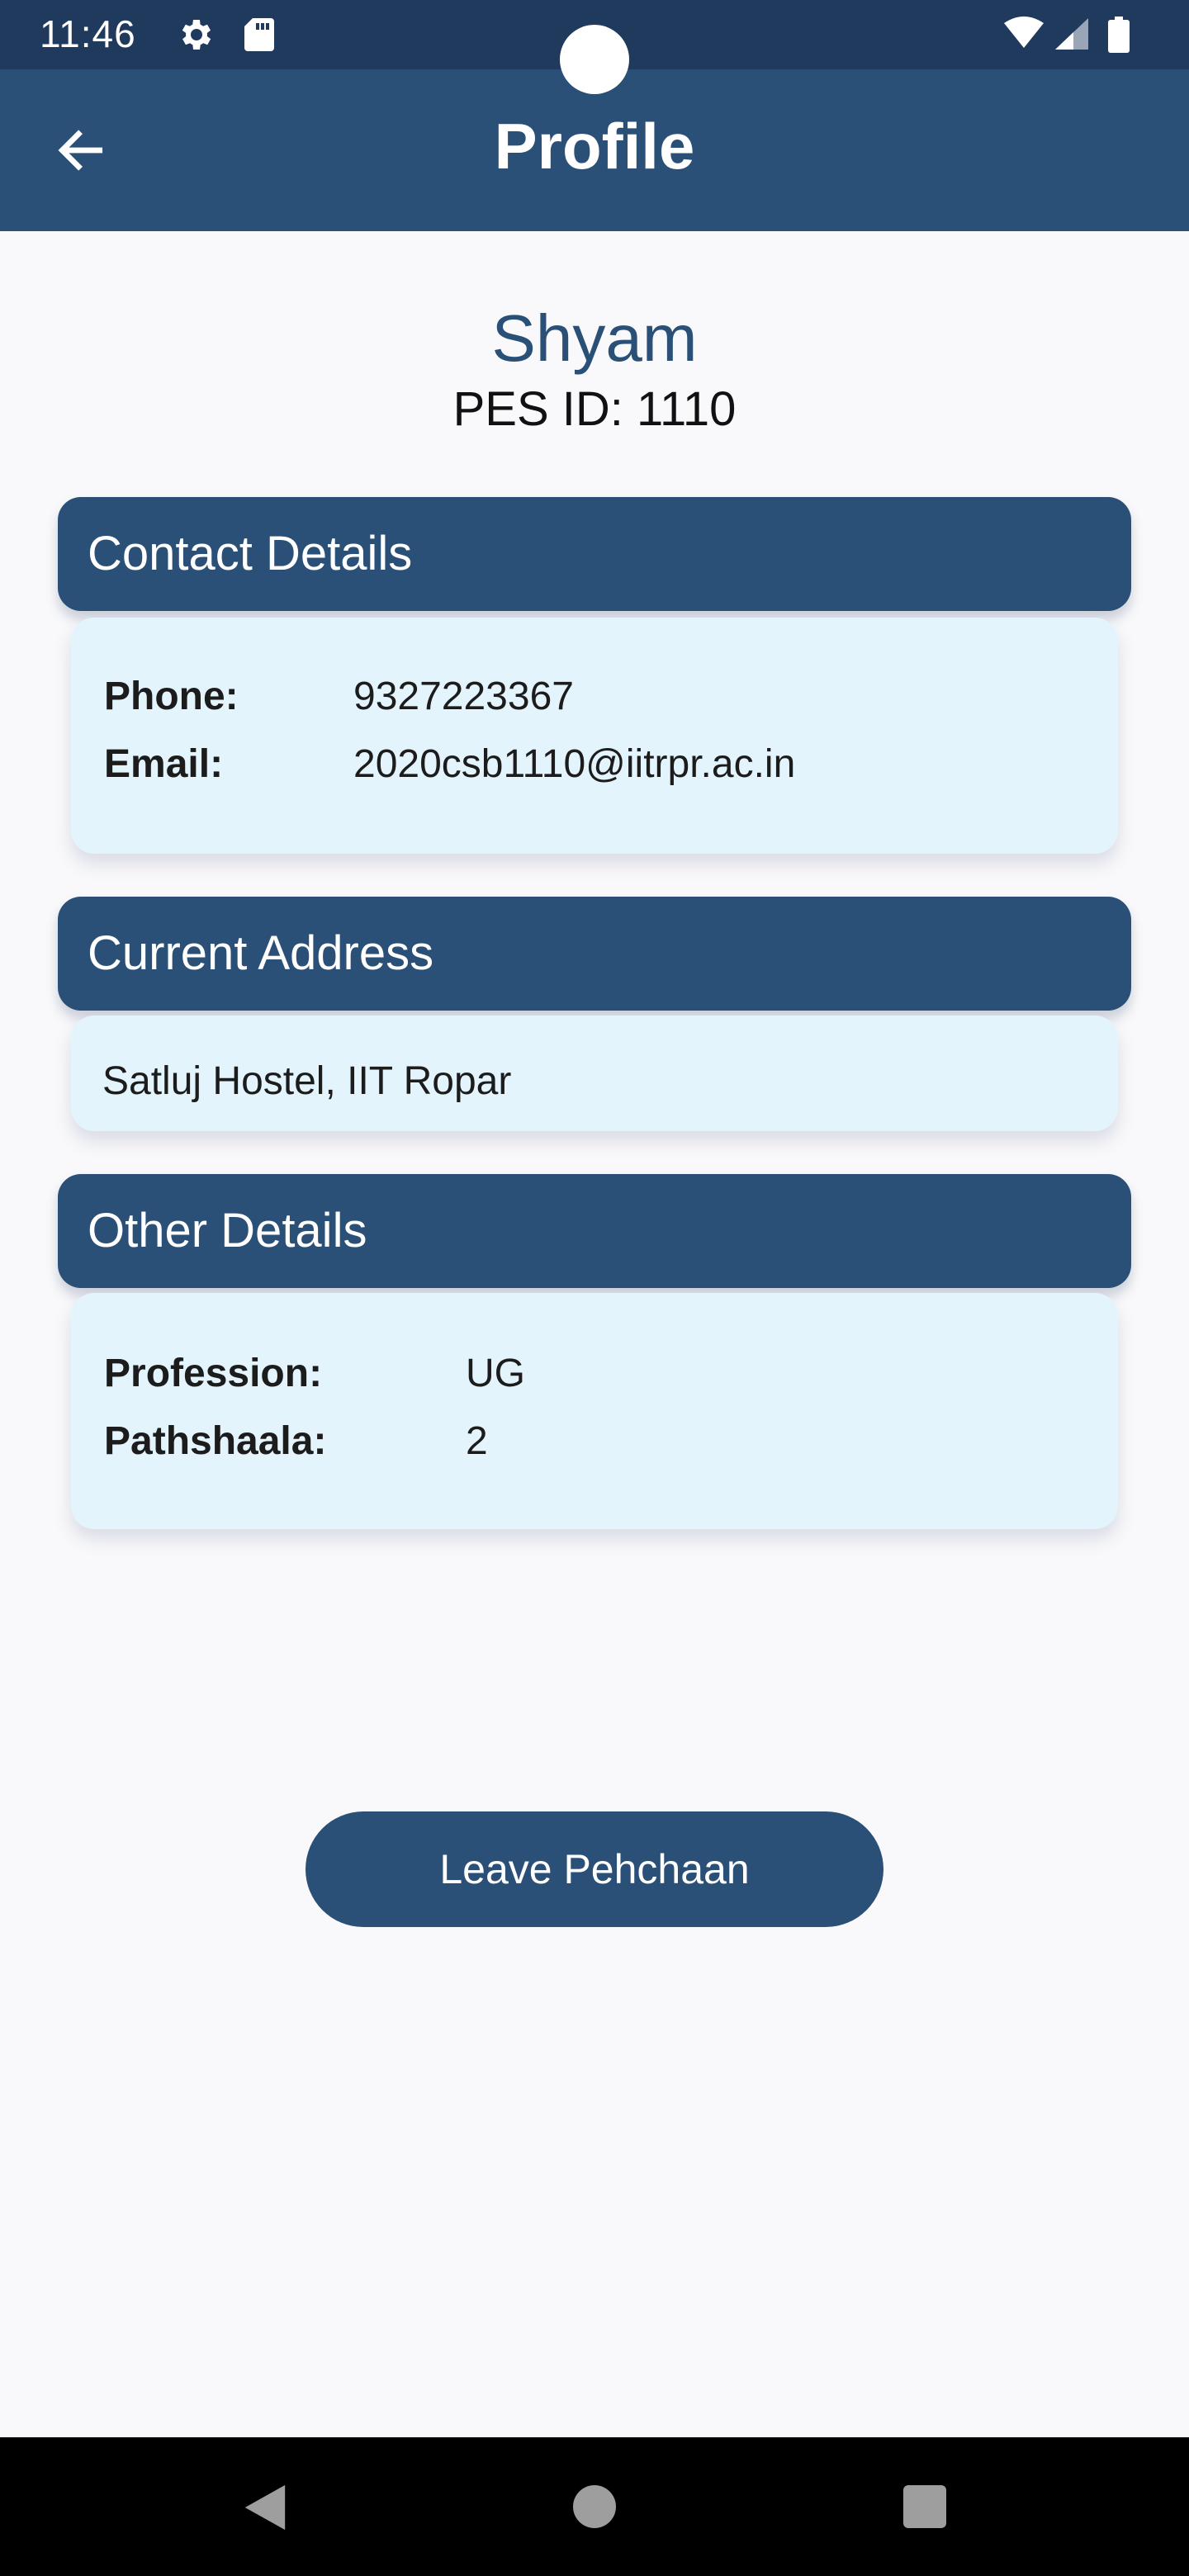 This screenshot has width=1189, height=2576. Describe the element at coordinates (196, 35) in the screenshot. I see `gear-icon` at that location.